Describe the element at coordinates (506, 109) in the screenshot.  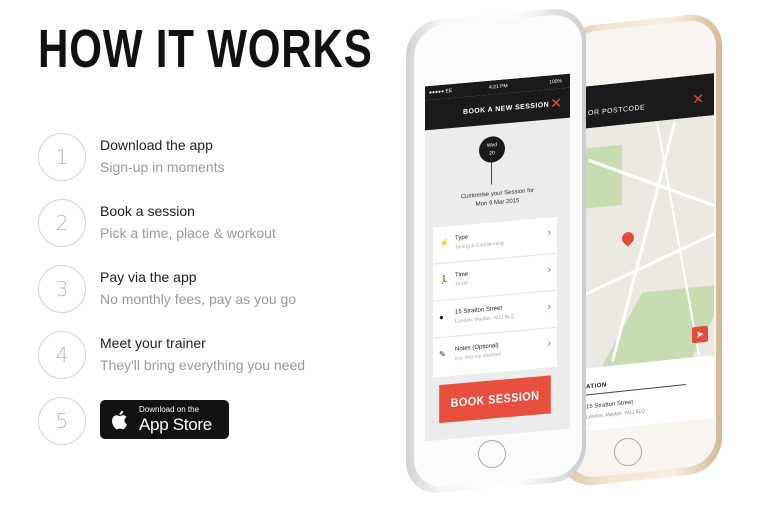
I see `screen-title: BOOK A NEW SESSION` at that location.